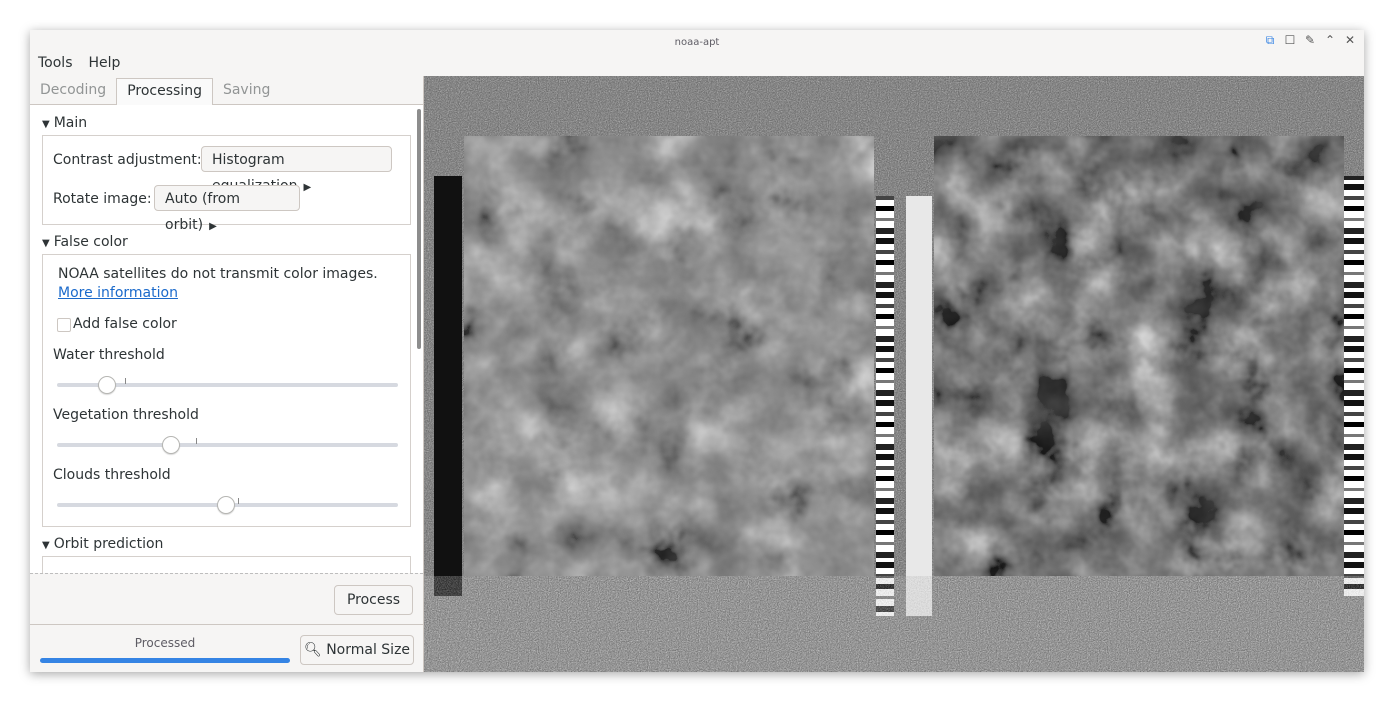  Describe the element at coordinates (373, 600) in the screenshot. I see `process-button: Process` at that location.